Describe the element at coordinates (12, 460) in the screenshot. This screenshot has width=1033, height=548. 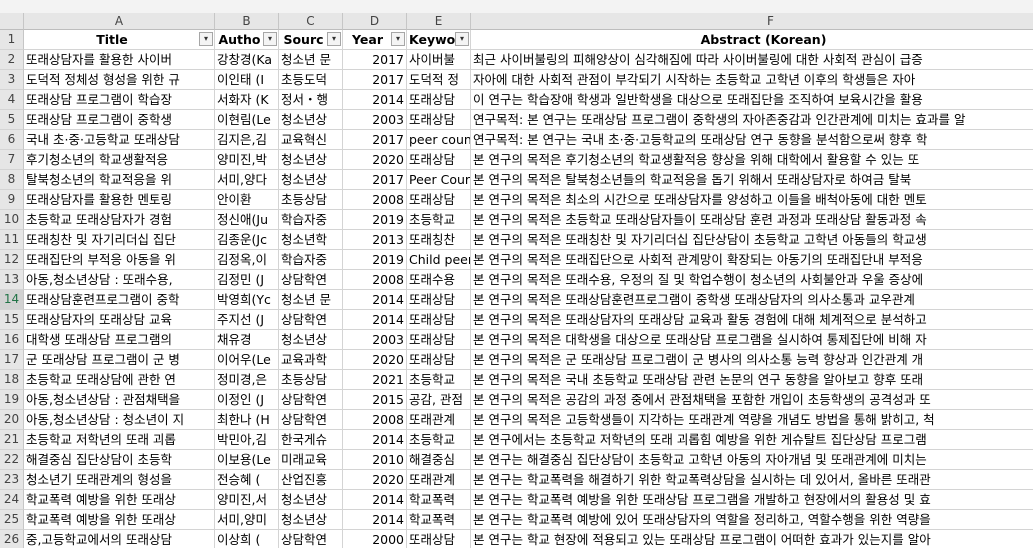
I see `row-header: 22` at that location.